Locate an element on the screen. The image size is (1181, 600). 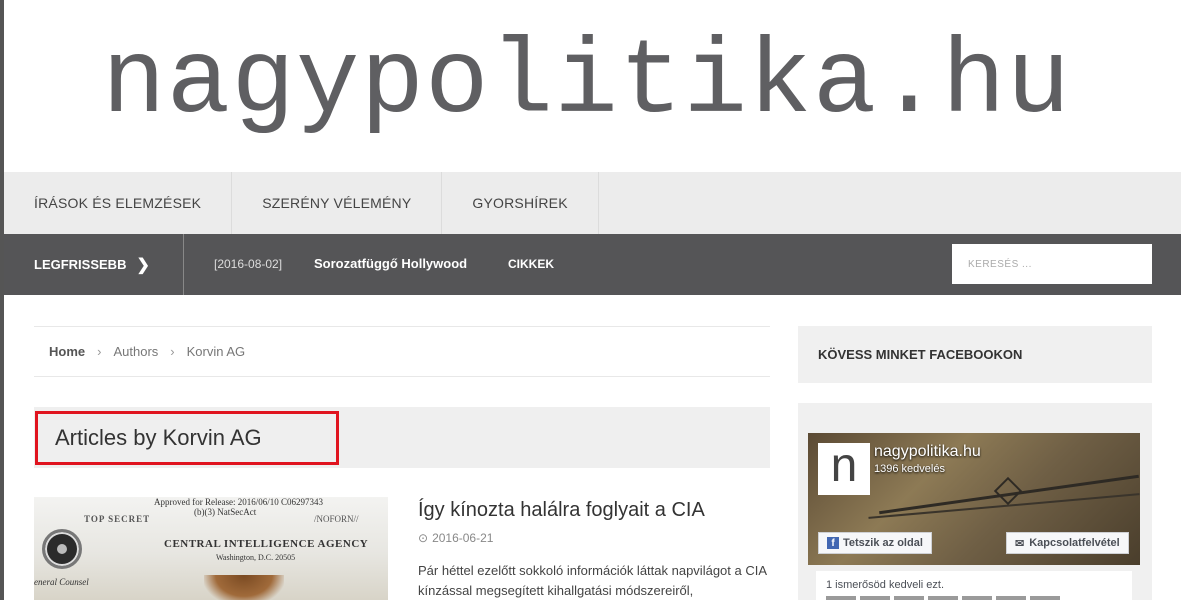
ticker-headline-link: Sorozatfüggő Hollywood is located at coordinates (390, 263).